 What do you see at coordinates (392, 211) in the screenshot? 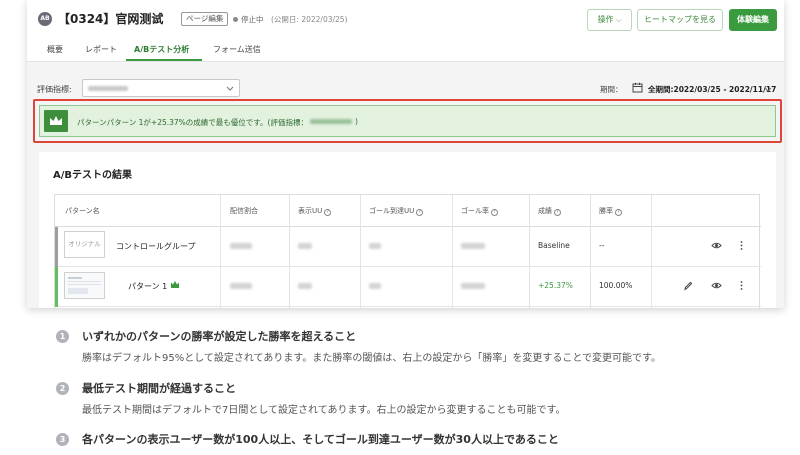
I see `col-goal-uu-label: ゴール到達UU` at bounding box center [392, 211].